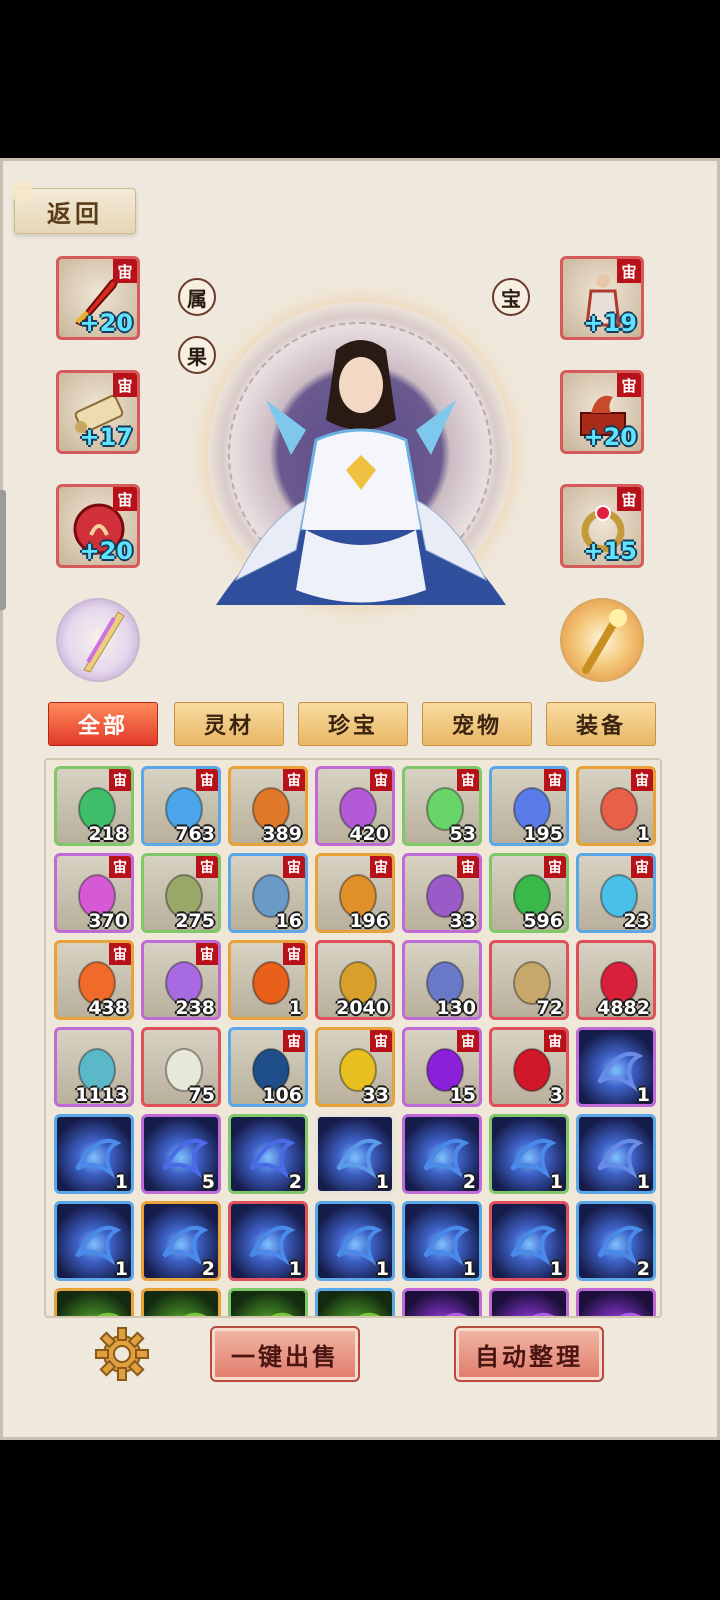 The image size is (720, 1600). I want to click on item-count: 763, so click(195, 834).